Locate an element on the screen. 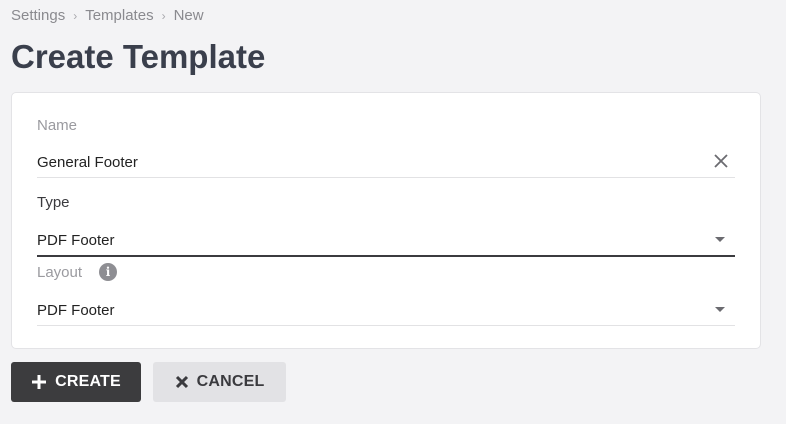 The image size is (786, 424). page-title: Create Template is located at coordinates (138, 56).